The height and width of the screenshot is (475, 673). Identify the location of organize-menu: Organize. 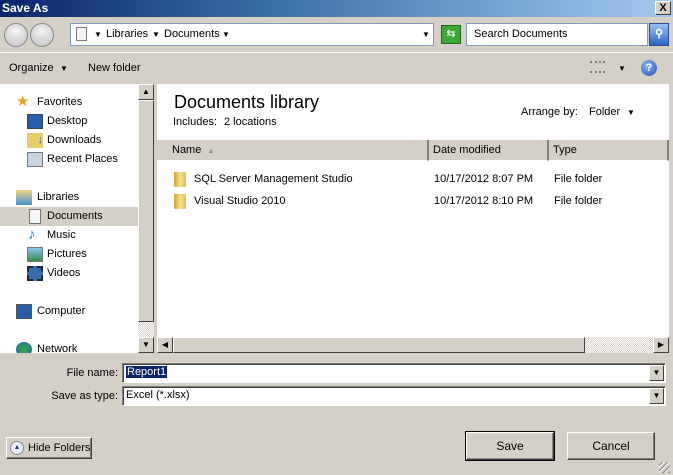
(31, 68).